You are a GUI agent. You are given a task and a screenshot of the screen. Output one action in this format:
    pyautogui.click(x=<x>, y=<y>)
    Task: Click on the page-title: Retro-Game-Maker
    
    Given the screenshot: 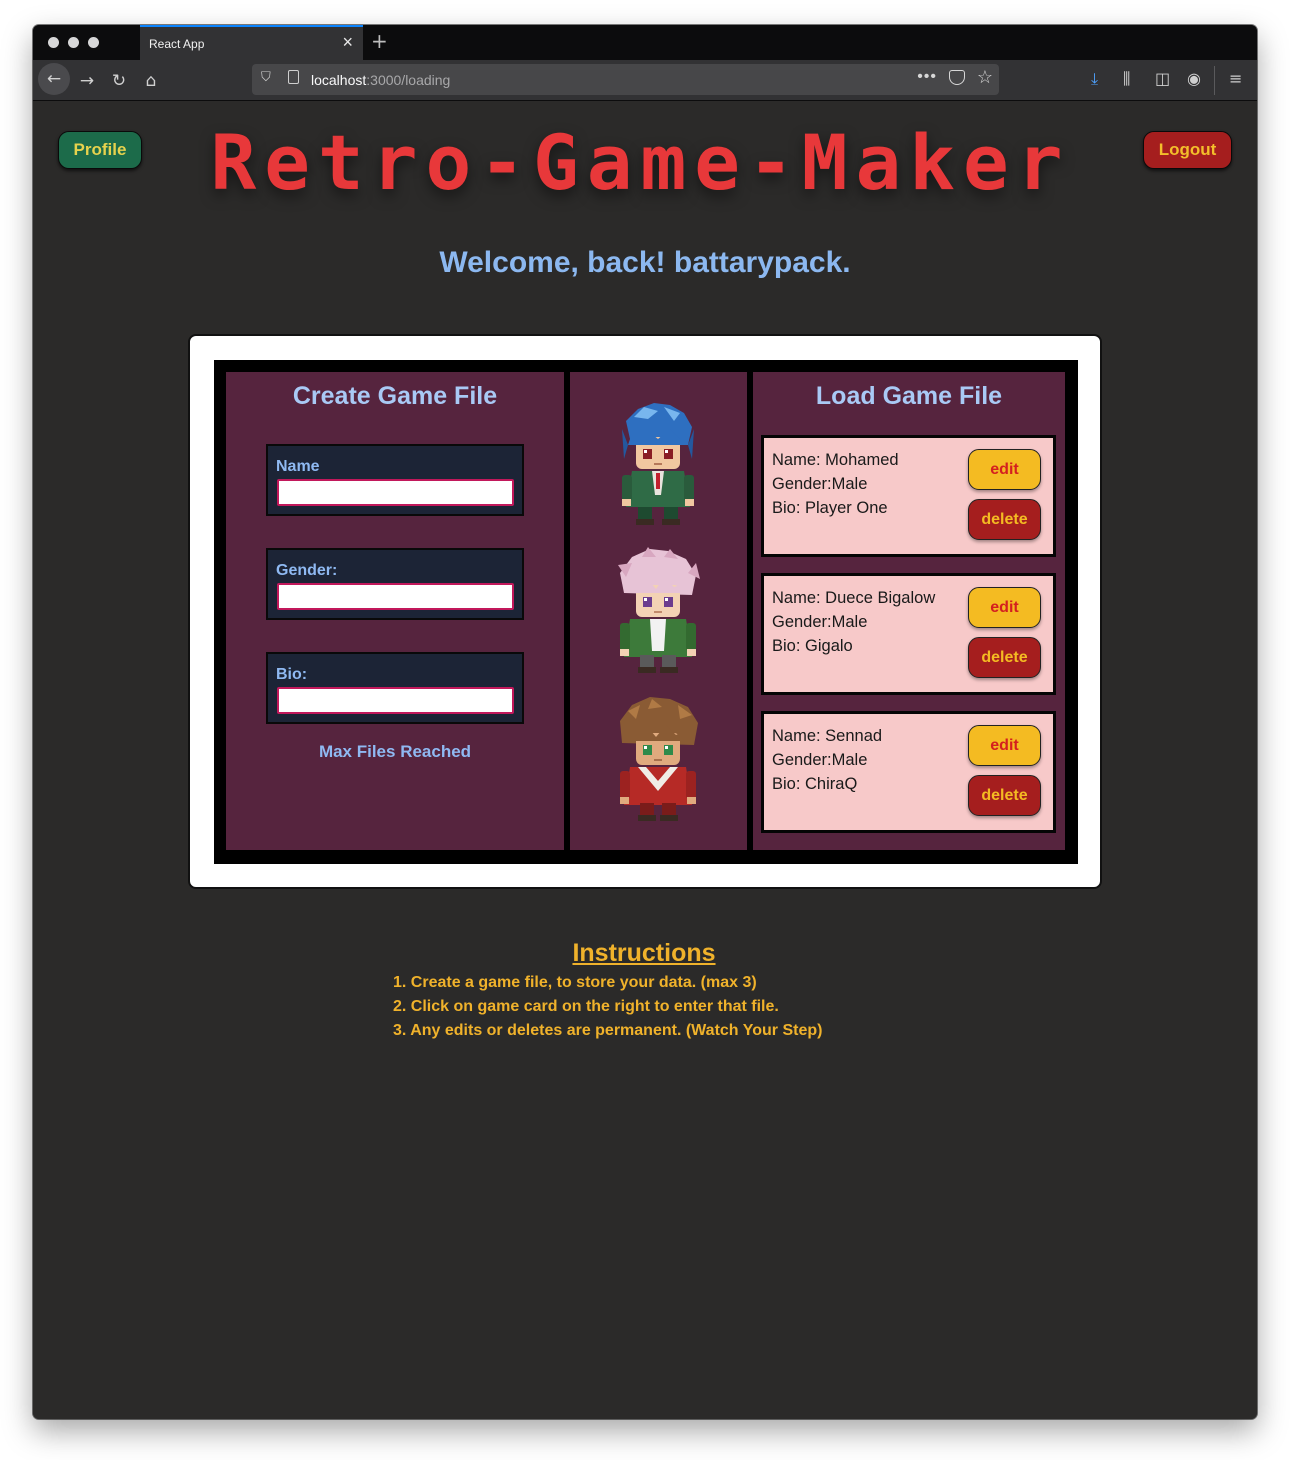 What is the action you would take?
    pyautogui.click(x=640, y=162)
    